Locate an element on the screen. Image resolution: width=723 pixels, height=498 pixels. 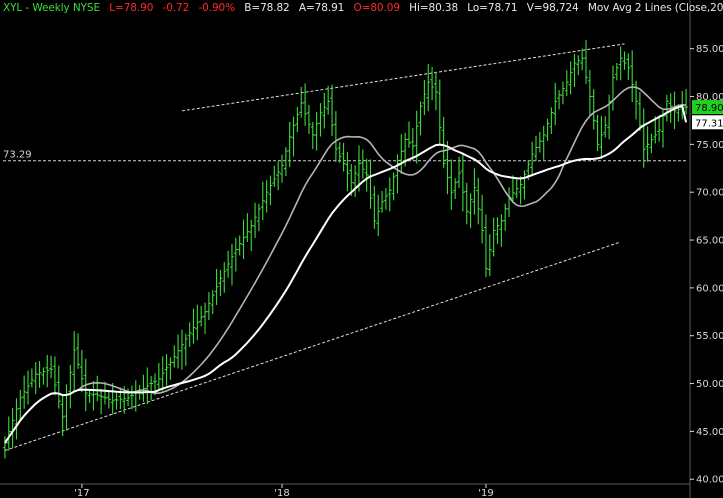
y-tick-label: 50.00 is located at coordinates (709, 384).